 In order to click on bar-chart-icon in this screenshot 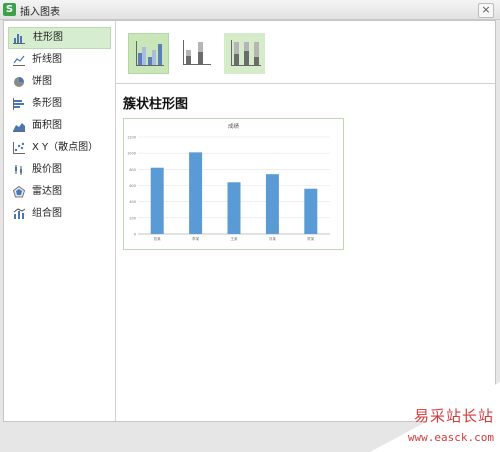, I will do `click(18, 104)`.